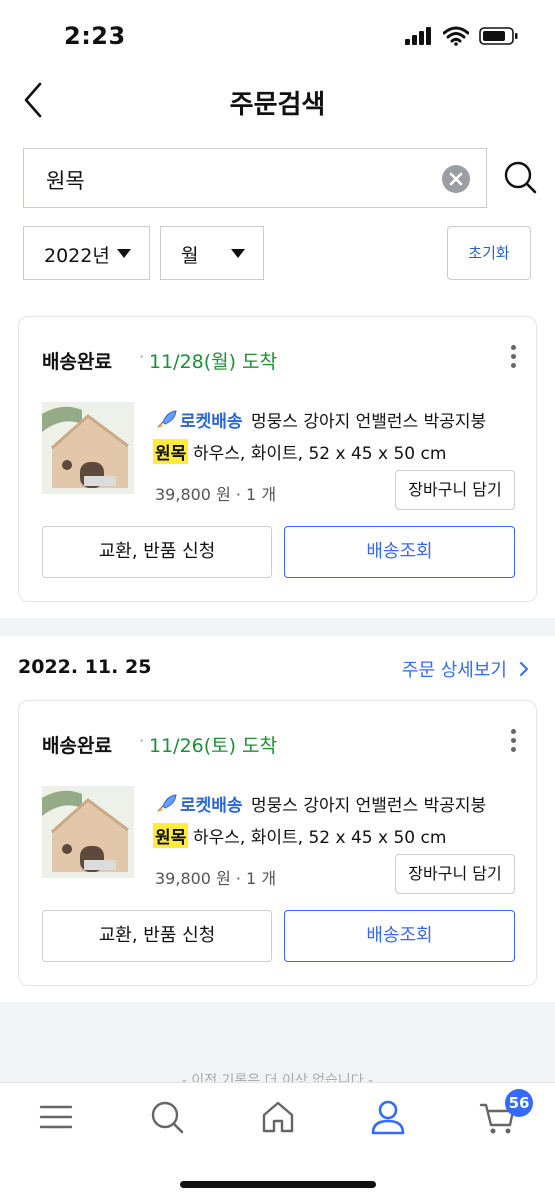 The width and height of the screenshot is (555, 1200). What do you see at coordinates (85, 667) in the screenshot?
I see `order-date: 2022. 11. 25` at bounding box center [85, 667].